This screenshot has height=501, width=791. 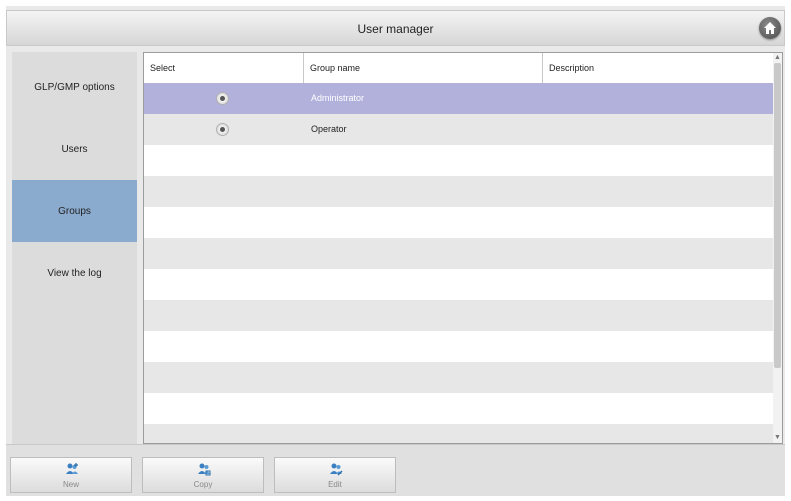 What do you see at coordinates (423, 68) in the screenshot?
I see `column-header-group-name: Group name` at bounding box center [423, 68].